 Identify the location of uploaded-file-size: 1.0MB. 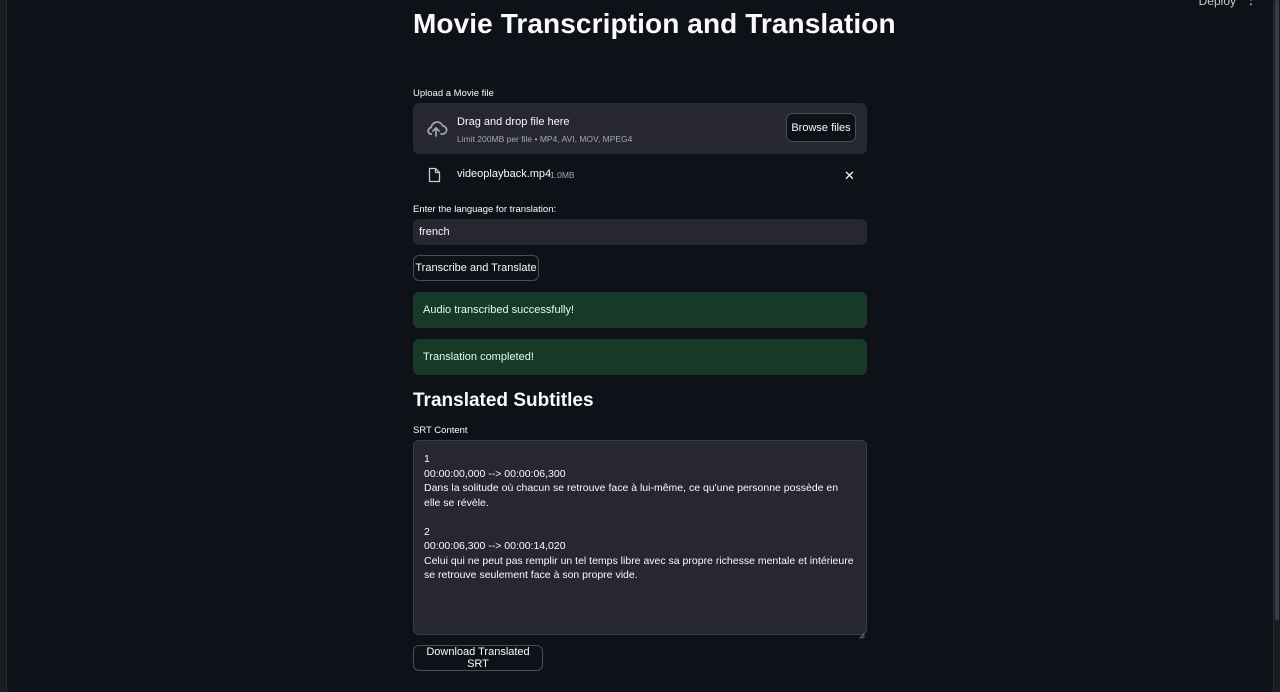
(562, 175).